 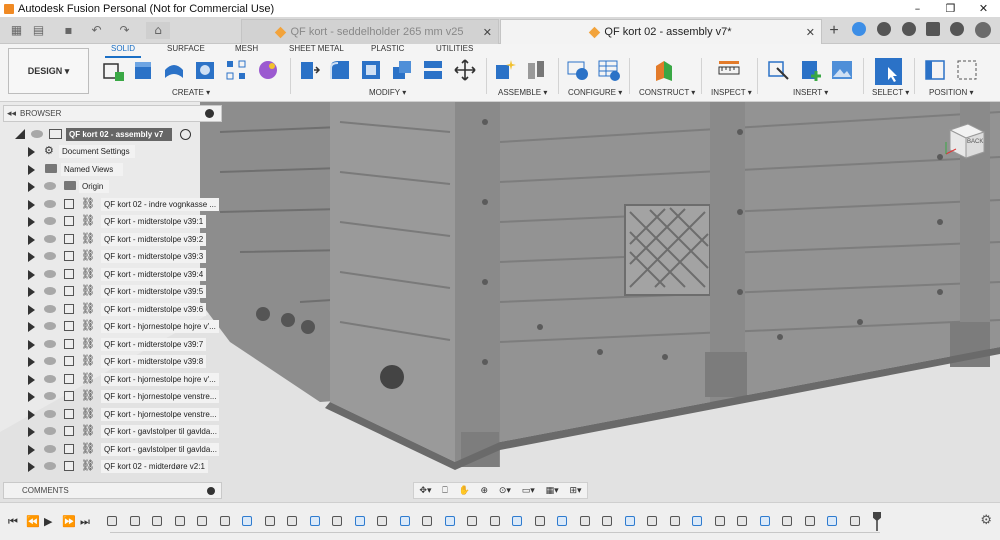 What do you see at coordinates (316, 49) in the screenshot?
I see `tab-sheet-metal: SHEET METAL` at bounding box center [316, 49].